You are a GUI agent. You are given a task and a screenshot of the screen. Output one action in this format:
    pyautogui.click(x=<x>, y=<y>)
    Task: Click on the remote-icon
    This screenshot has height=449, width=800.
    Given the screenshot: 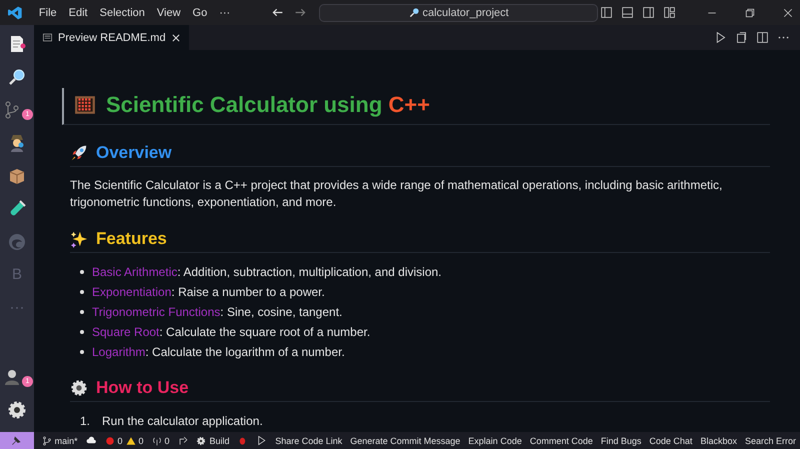 What is the action you would take?
    pyautogui.click(x=16, y=440)
    